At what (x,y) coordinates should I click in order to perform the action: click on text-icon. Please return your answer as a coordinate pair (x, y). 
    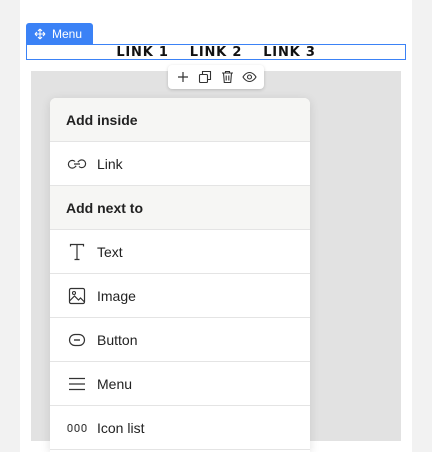
    Looking at the image, I should click on (77, 252).